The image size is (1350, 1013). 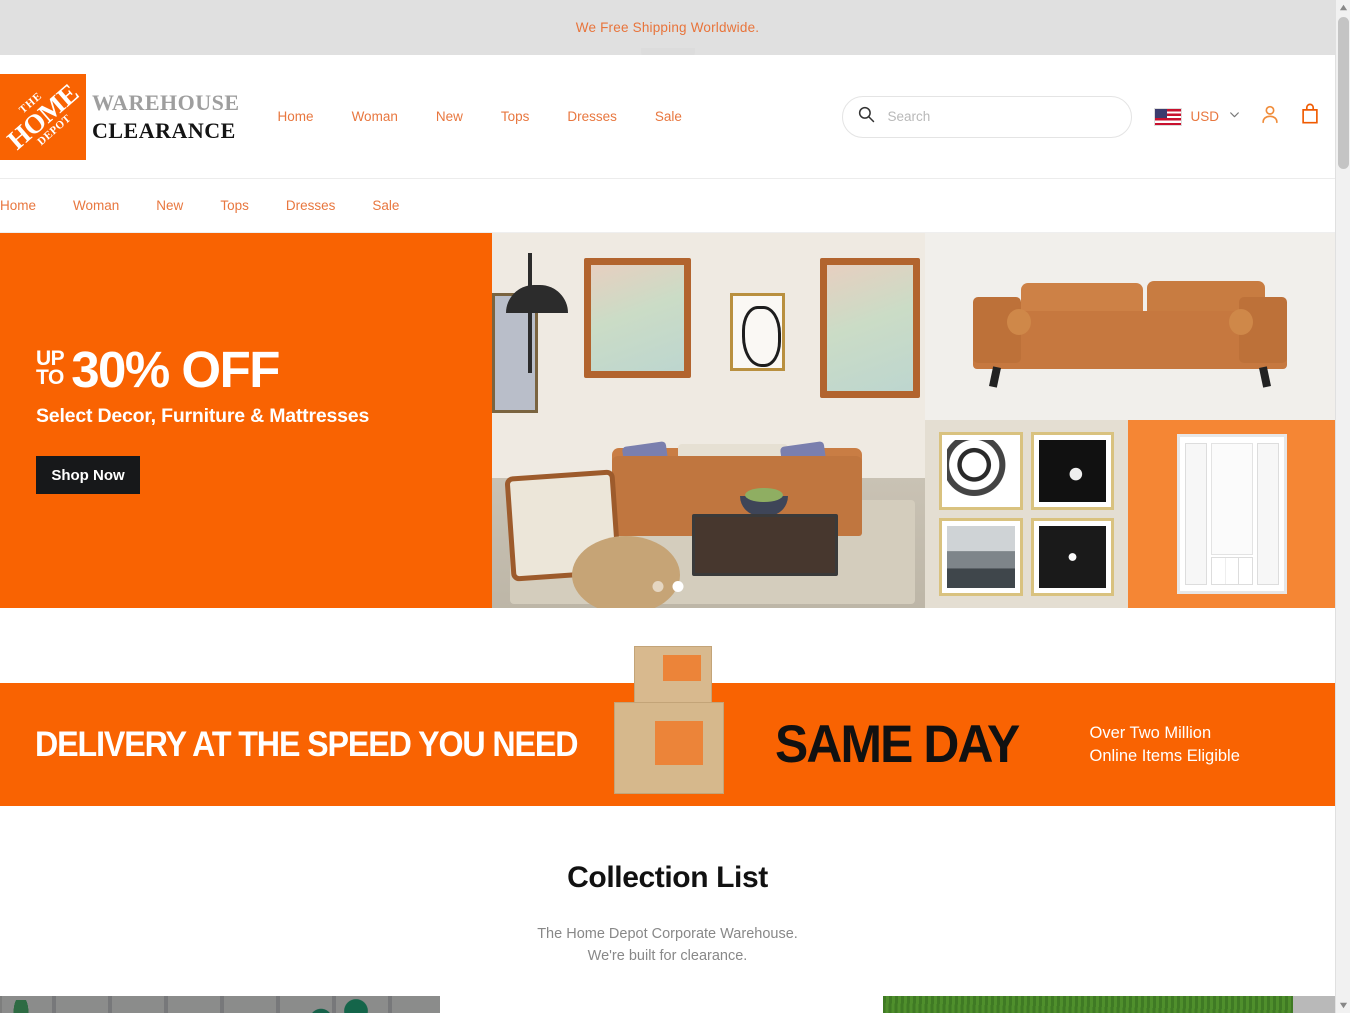 What do you see at coordinates (1342, 506) in the screenshot?
I see `page-scrollbar` at bounding box center [1342, 506].